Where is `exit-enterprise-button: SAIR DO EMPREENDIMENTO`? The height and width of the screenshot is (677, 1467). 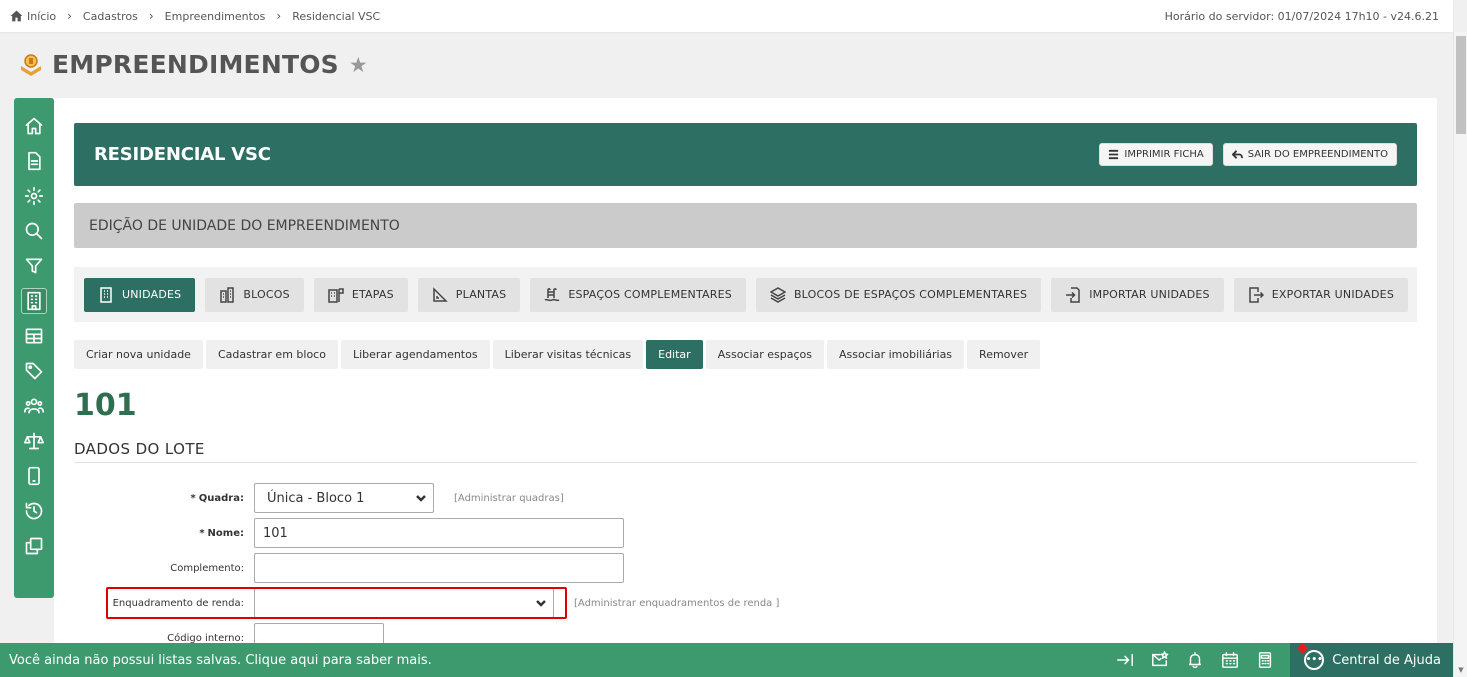 exit-enterprise-button: SAIR DO EMPREENDIMENTO is located at coordinates (1309, 154).